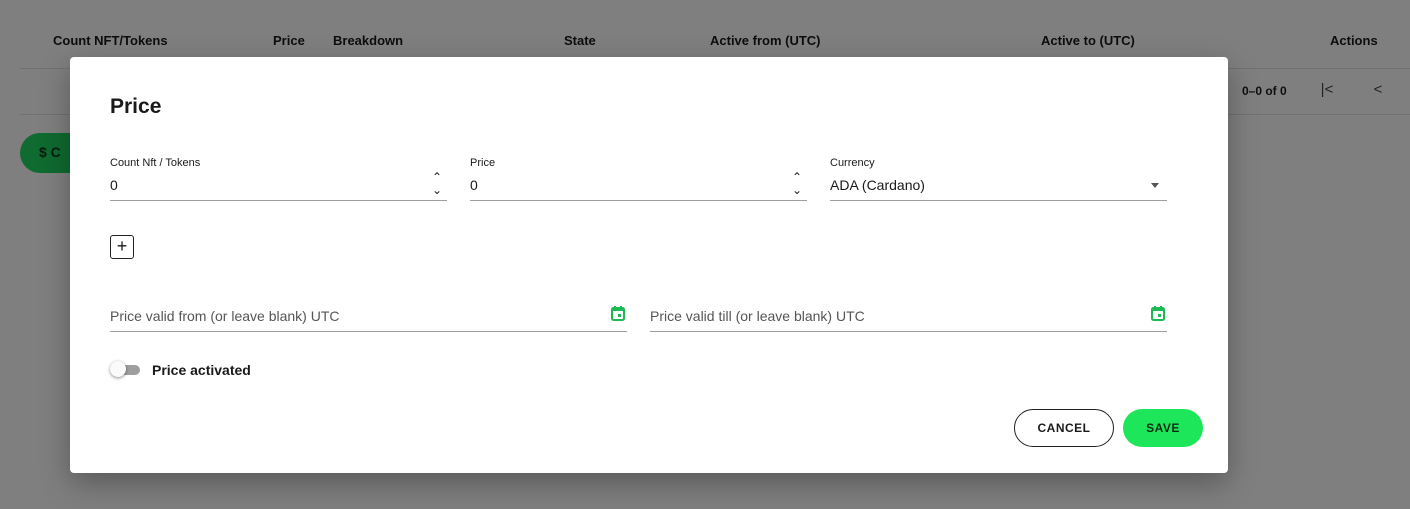  What do you see at coordinates (201, 370) in the screenshot?
I see `price-activated-label: Price activated` at bounding box center [201, 370].